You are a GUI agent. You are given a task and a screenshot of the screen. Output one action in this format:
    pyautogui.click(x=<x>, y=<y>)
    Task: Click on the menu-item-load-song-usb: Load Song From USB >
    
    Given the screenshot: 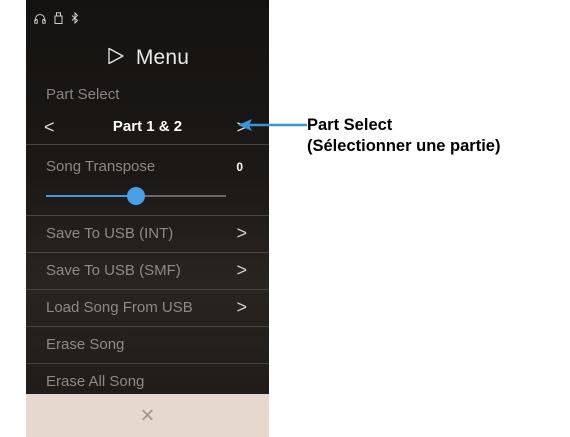 What is the action you would take?
    pyautogui.click(x=147, y=307)
    